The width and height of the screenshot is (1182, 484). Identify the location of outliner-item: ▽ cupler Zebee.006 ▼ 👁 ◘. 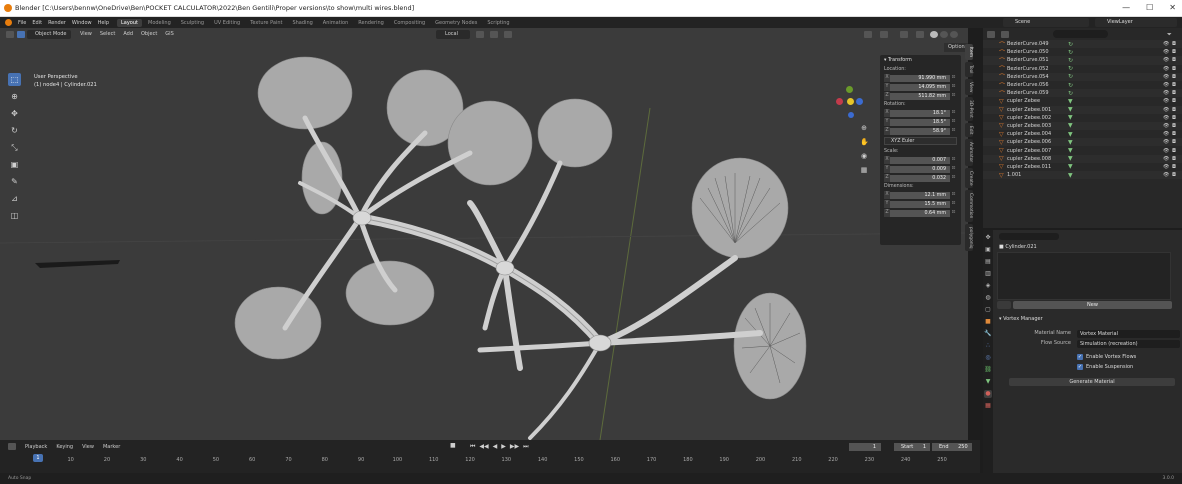
(1082, 142).